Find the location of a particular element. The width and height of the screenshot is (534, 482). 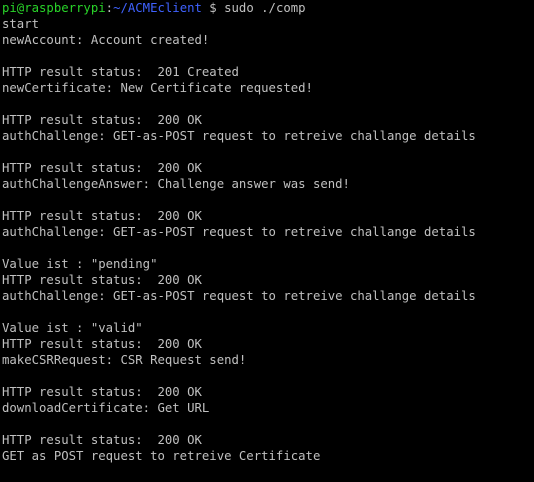

output-line: Value ist : "valid" is located at coordinates (72, 328).